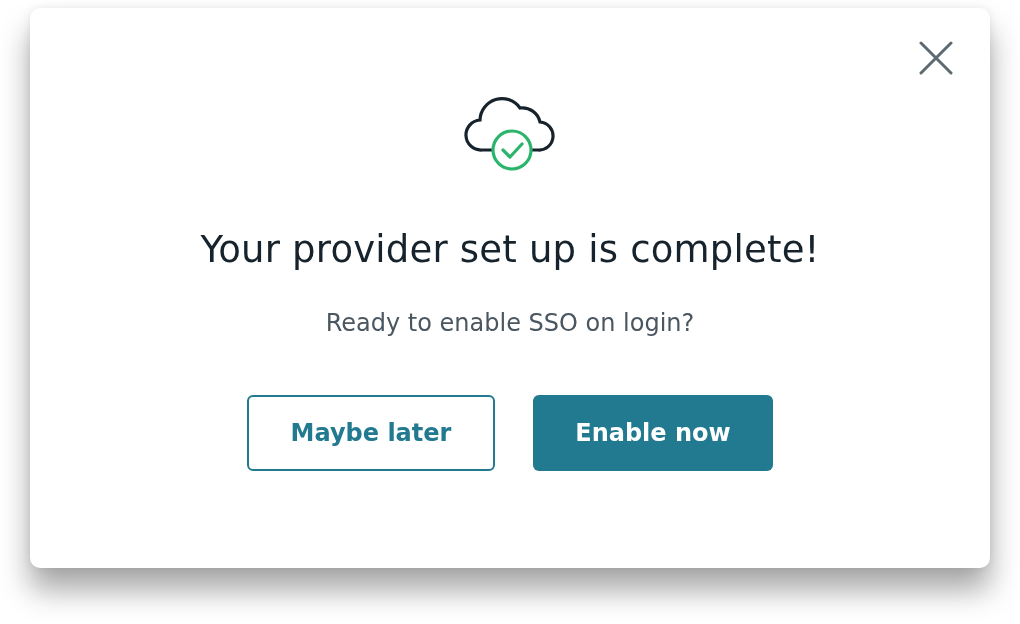  Describe the element at coordinates (371, 433) in the screenshot. I see `later-button: Maybe later` at that location.